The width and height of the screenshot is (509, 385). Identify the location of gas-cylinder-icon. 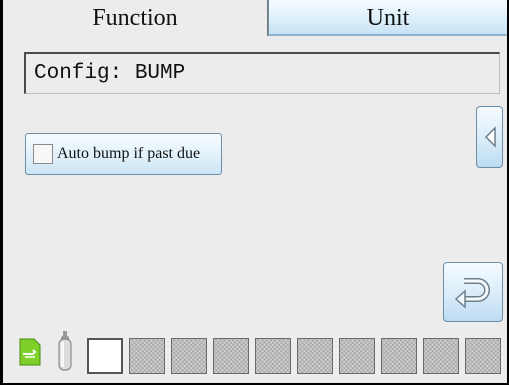
(65, 351).